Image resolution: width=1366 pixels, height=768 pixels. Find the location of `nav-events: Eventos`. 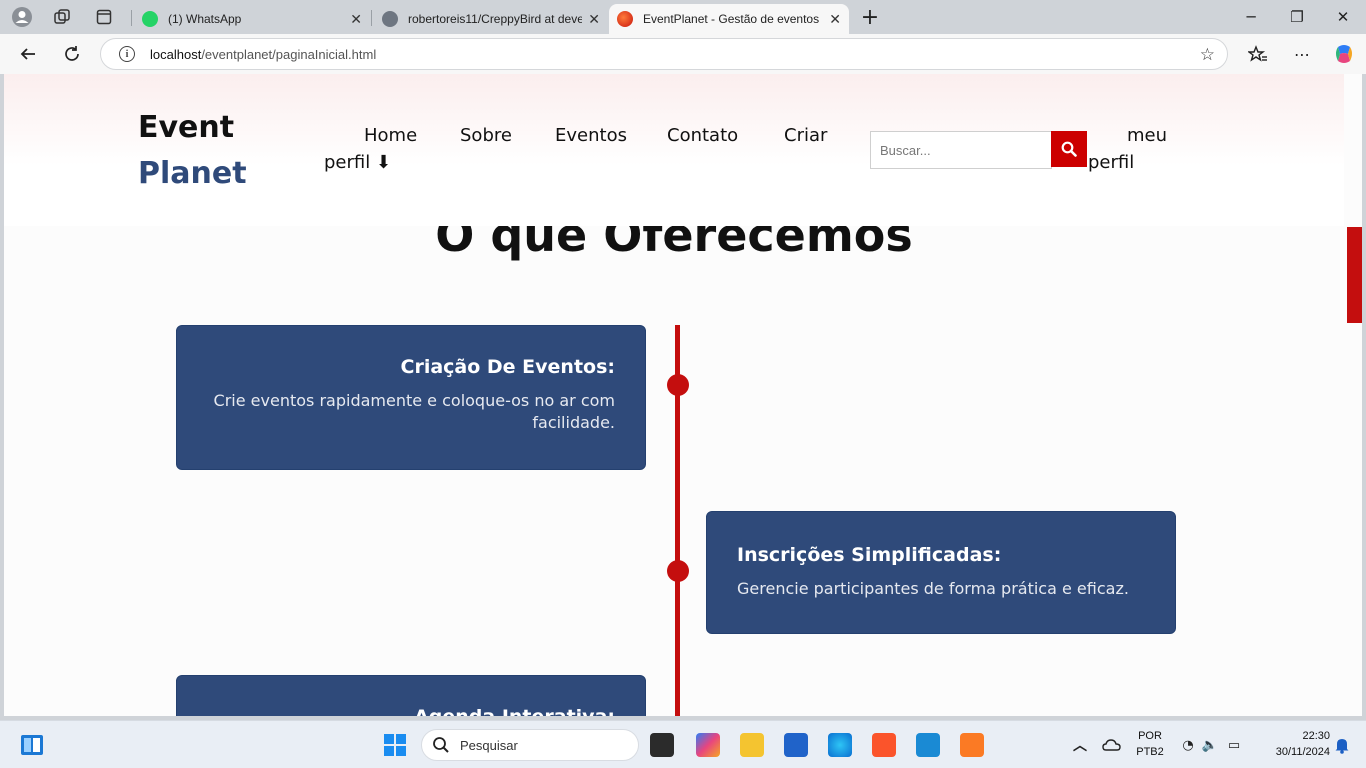

nav-events: Eventos is located at coordinates (591, 135).